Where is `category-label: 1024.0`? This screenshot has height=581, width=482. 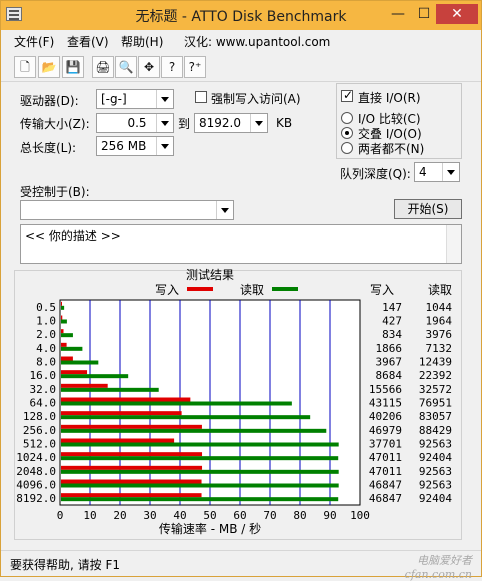 category-label: 1024.0 is located at coordinates (36, 457).